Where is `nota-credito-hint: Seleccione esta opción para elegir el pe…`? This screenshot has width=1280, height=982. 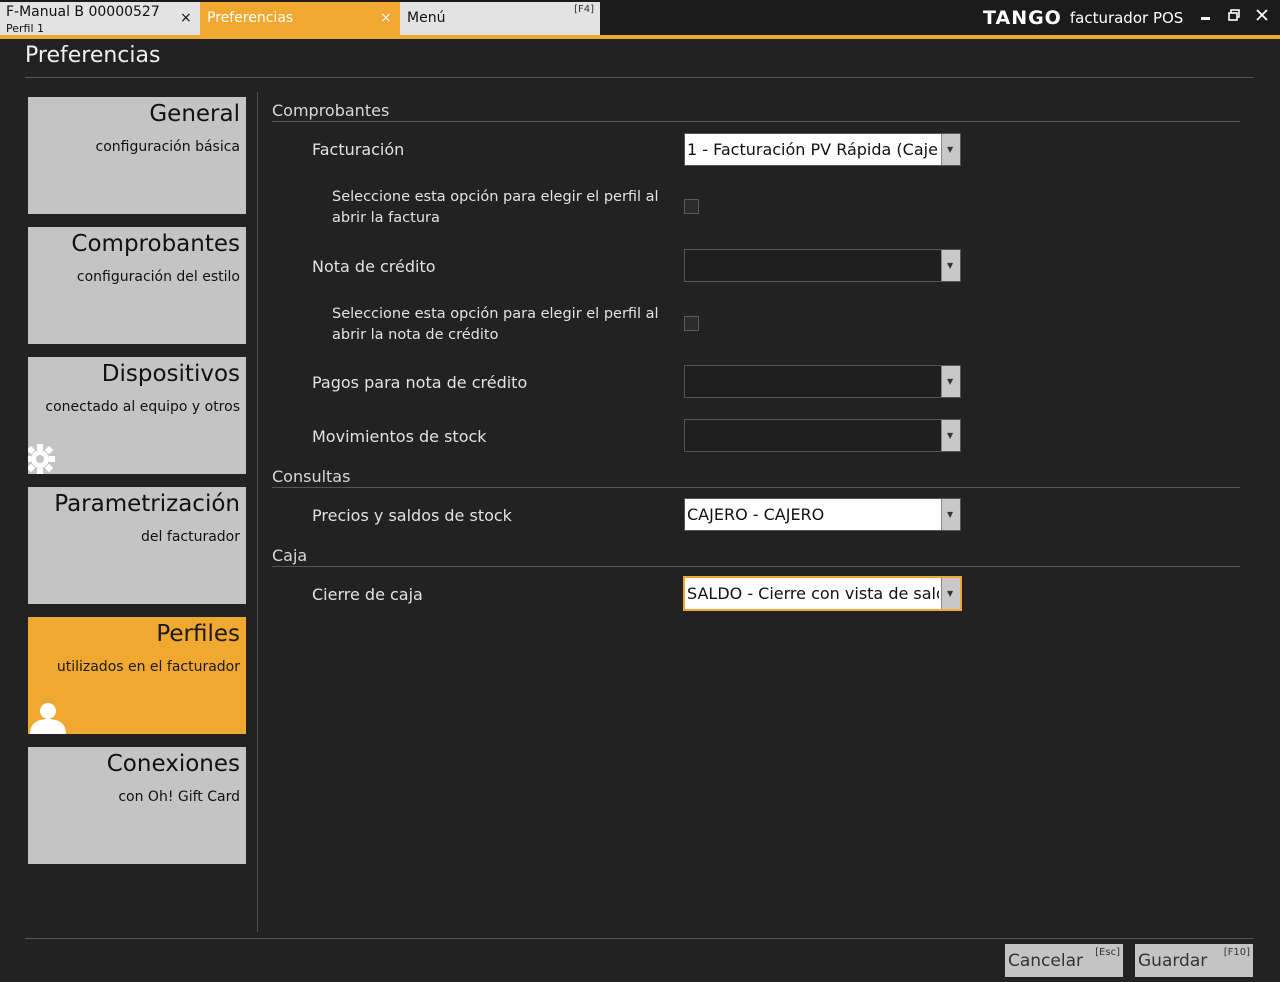
nota-credito-hint: Seleccione esta opción para elegir el pe… is located at coordinates (495, 324).